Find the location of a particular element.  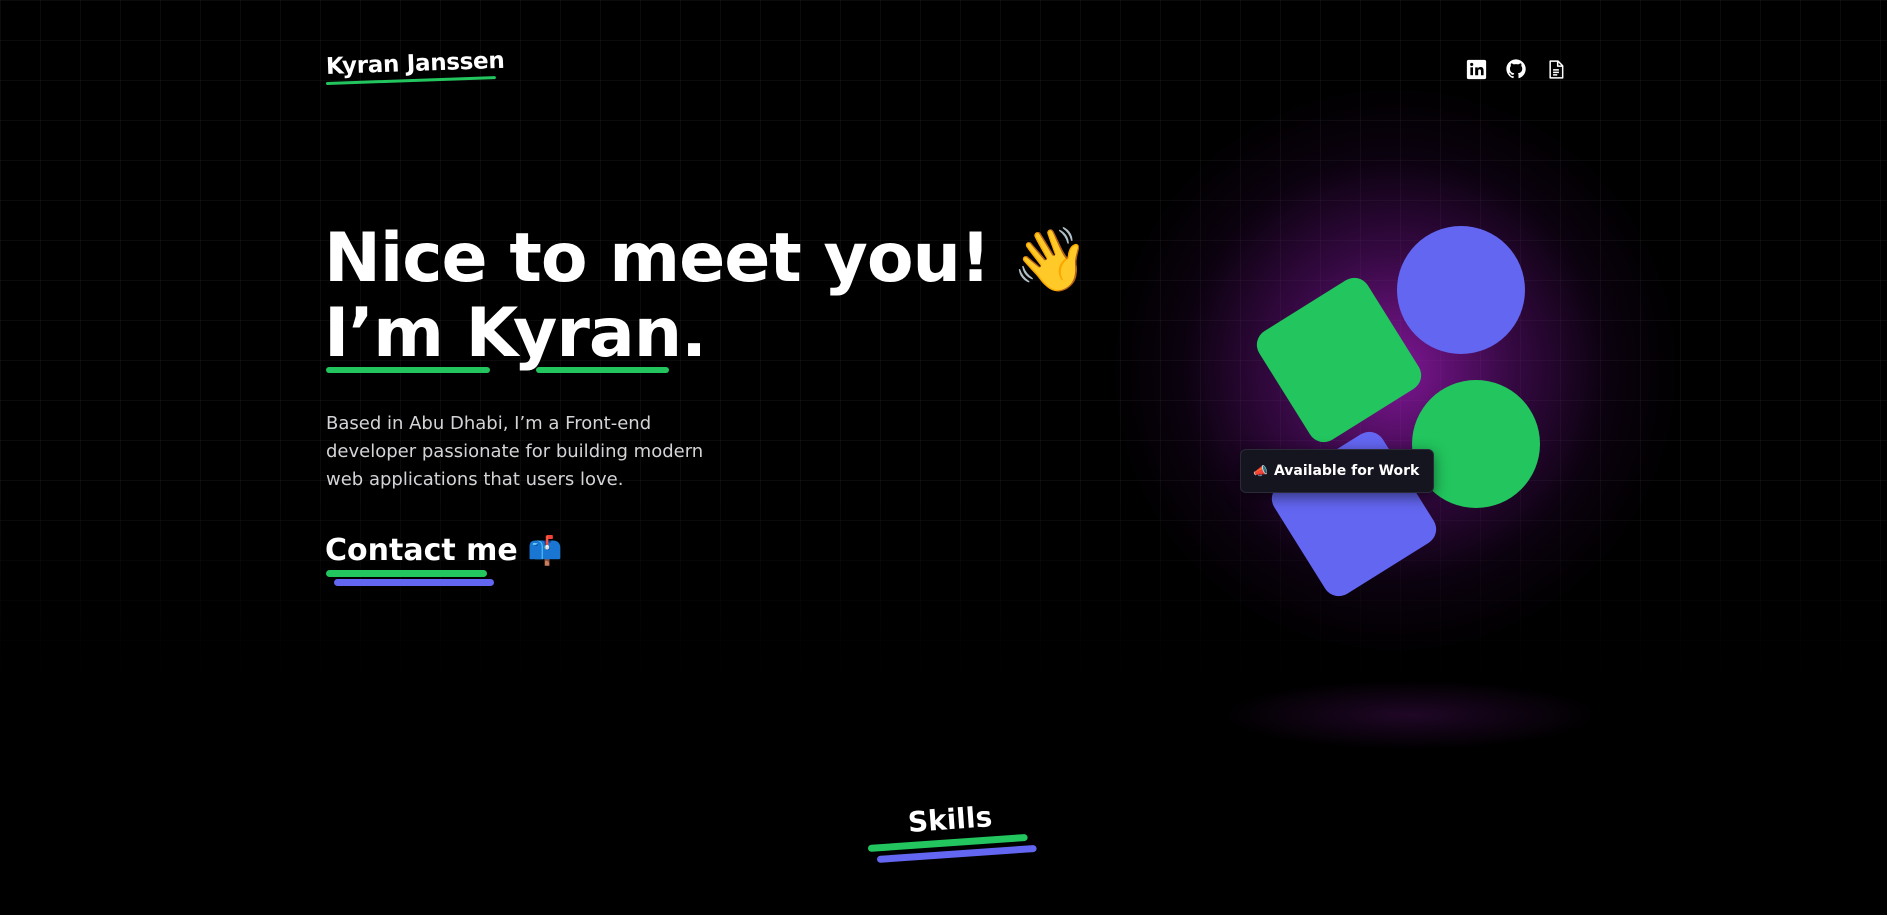

hero-title: Nice to meet you! 👋 I’m Kyran. is located at coordinates (706, 296).